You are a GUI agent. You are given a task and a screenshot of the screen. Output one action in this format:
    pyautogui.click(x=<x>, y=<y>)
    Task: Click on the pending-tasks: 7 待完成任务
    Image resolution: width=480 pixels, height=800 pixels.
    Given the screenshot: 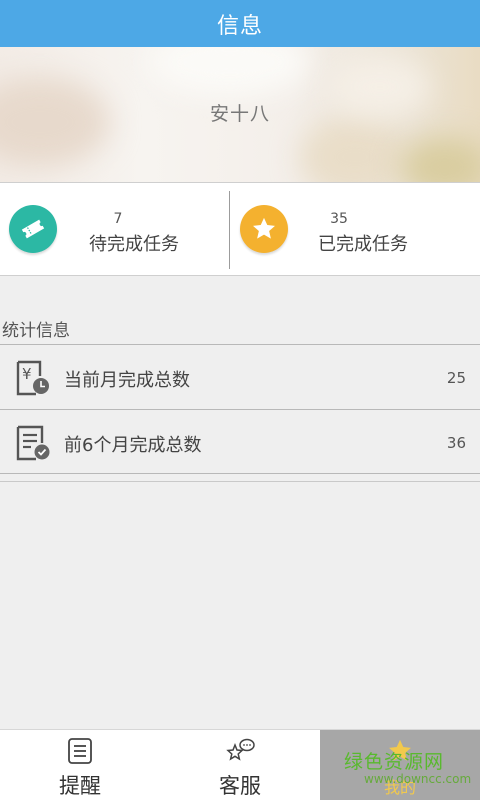 What is the action you would take?
    pyautogui.click(x=115, y=229)
    